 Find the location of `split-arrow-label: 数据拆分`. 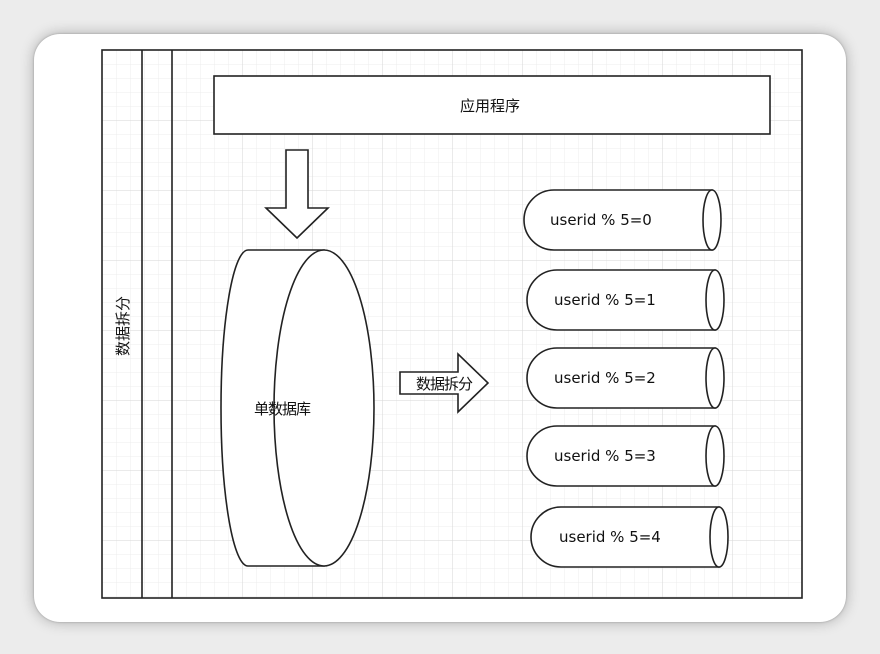

split-arrow-label: 数据拆分 is located at coordinates (444, 384).